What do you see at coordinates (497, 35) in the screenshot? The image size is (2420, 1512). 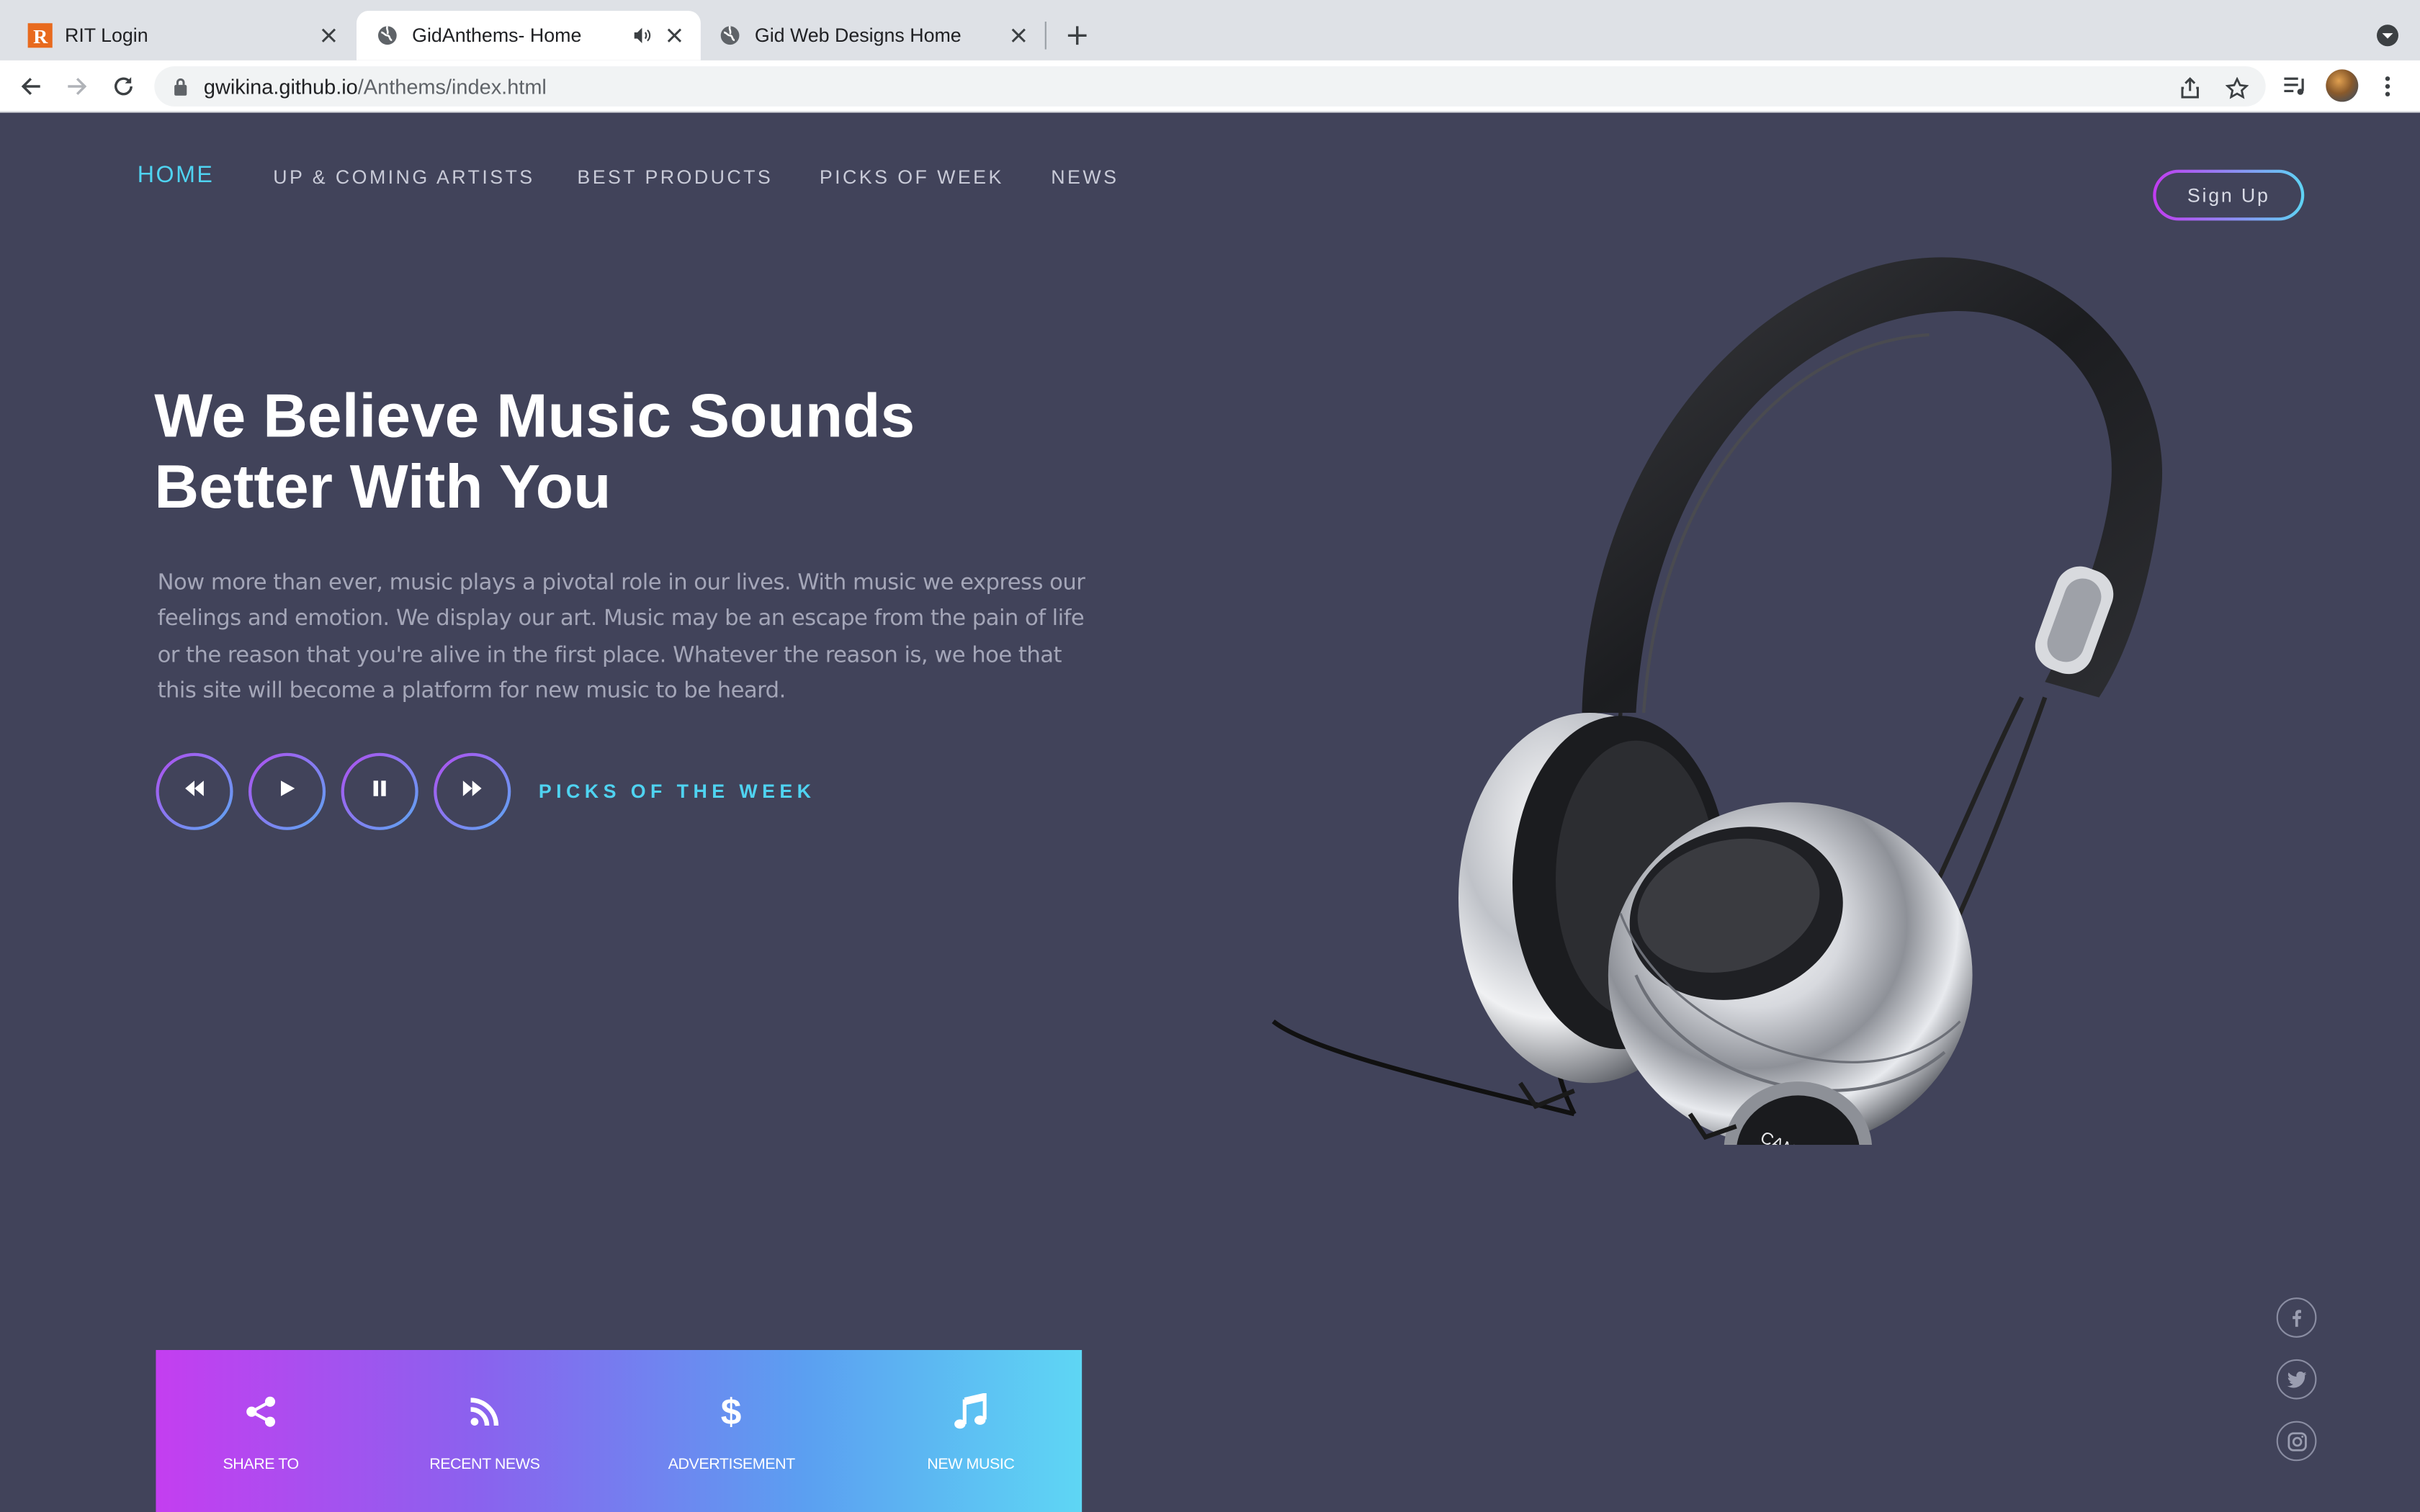 I see `tab-title: GidAnthems- Home` at bounding box center [497, 35].